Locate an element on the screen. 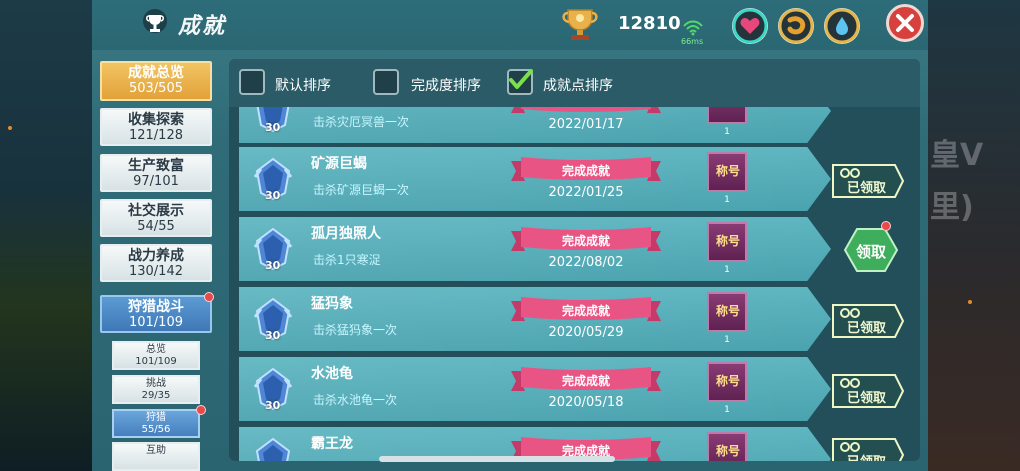  reward-title-badge is located at coordinates (727, 115).